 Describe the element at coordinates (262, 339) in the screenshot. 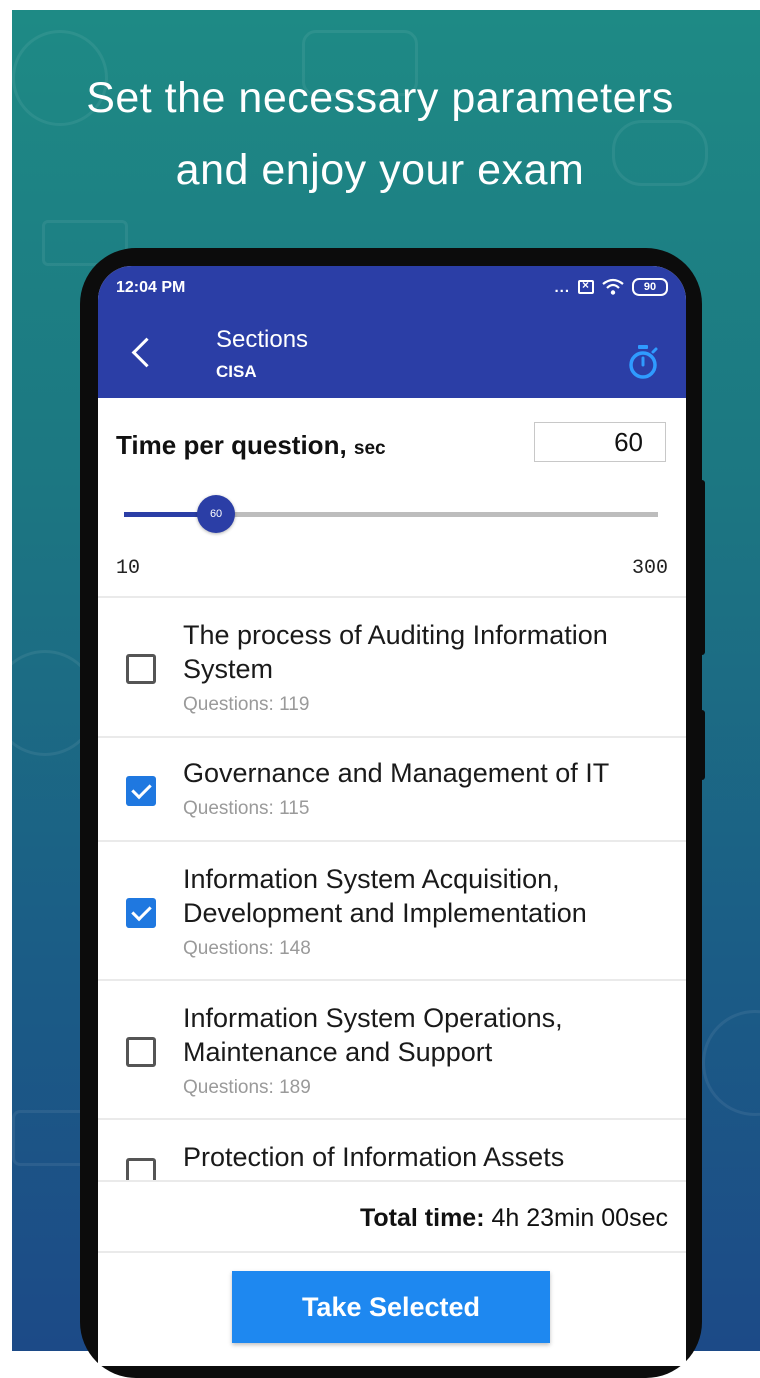

I see `page-title: Sections` at that location.